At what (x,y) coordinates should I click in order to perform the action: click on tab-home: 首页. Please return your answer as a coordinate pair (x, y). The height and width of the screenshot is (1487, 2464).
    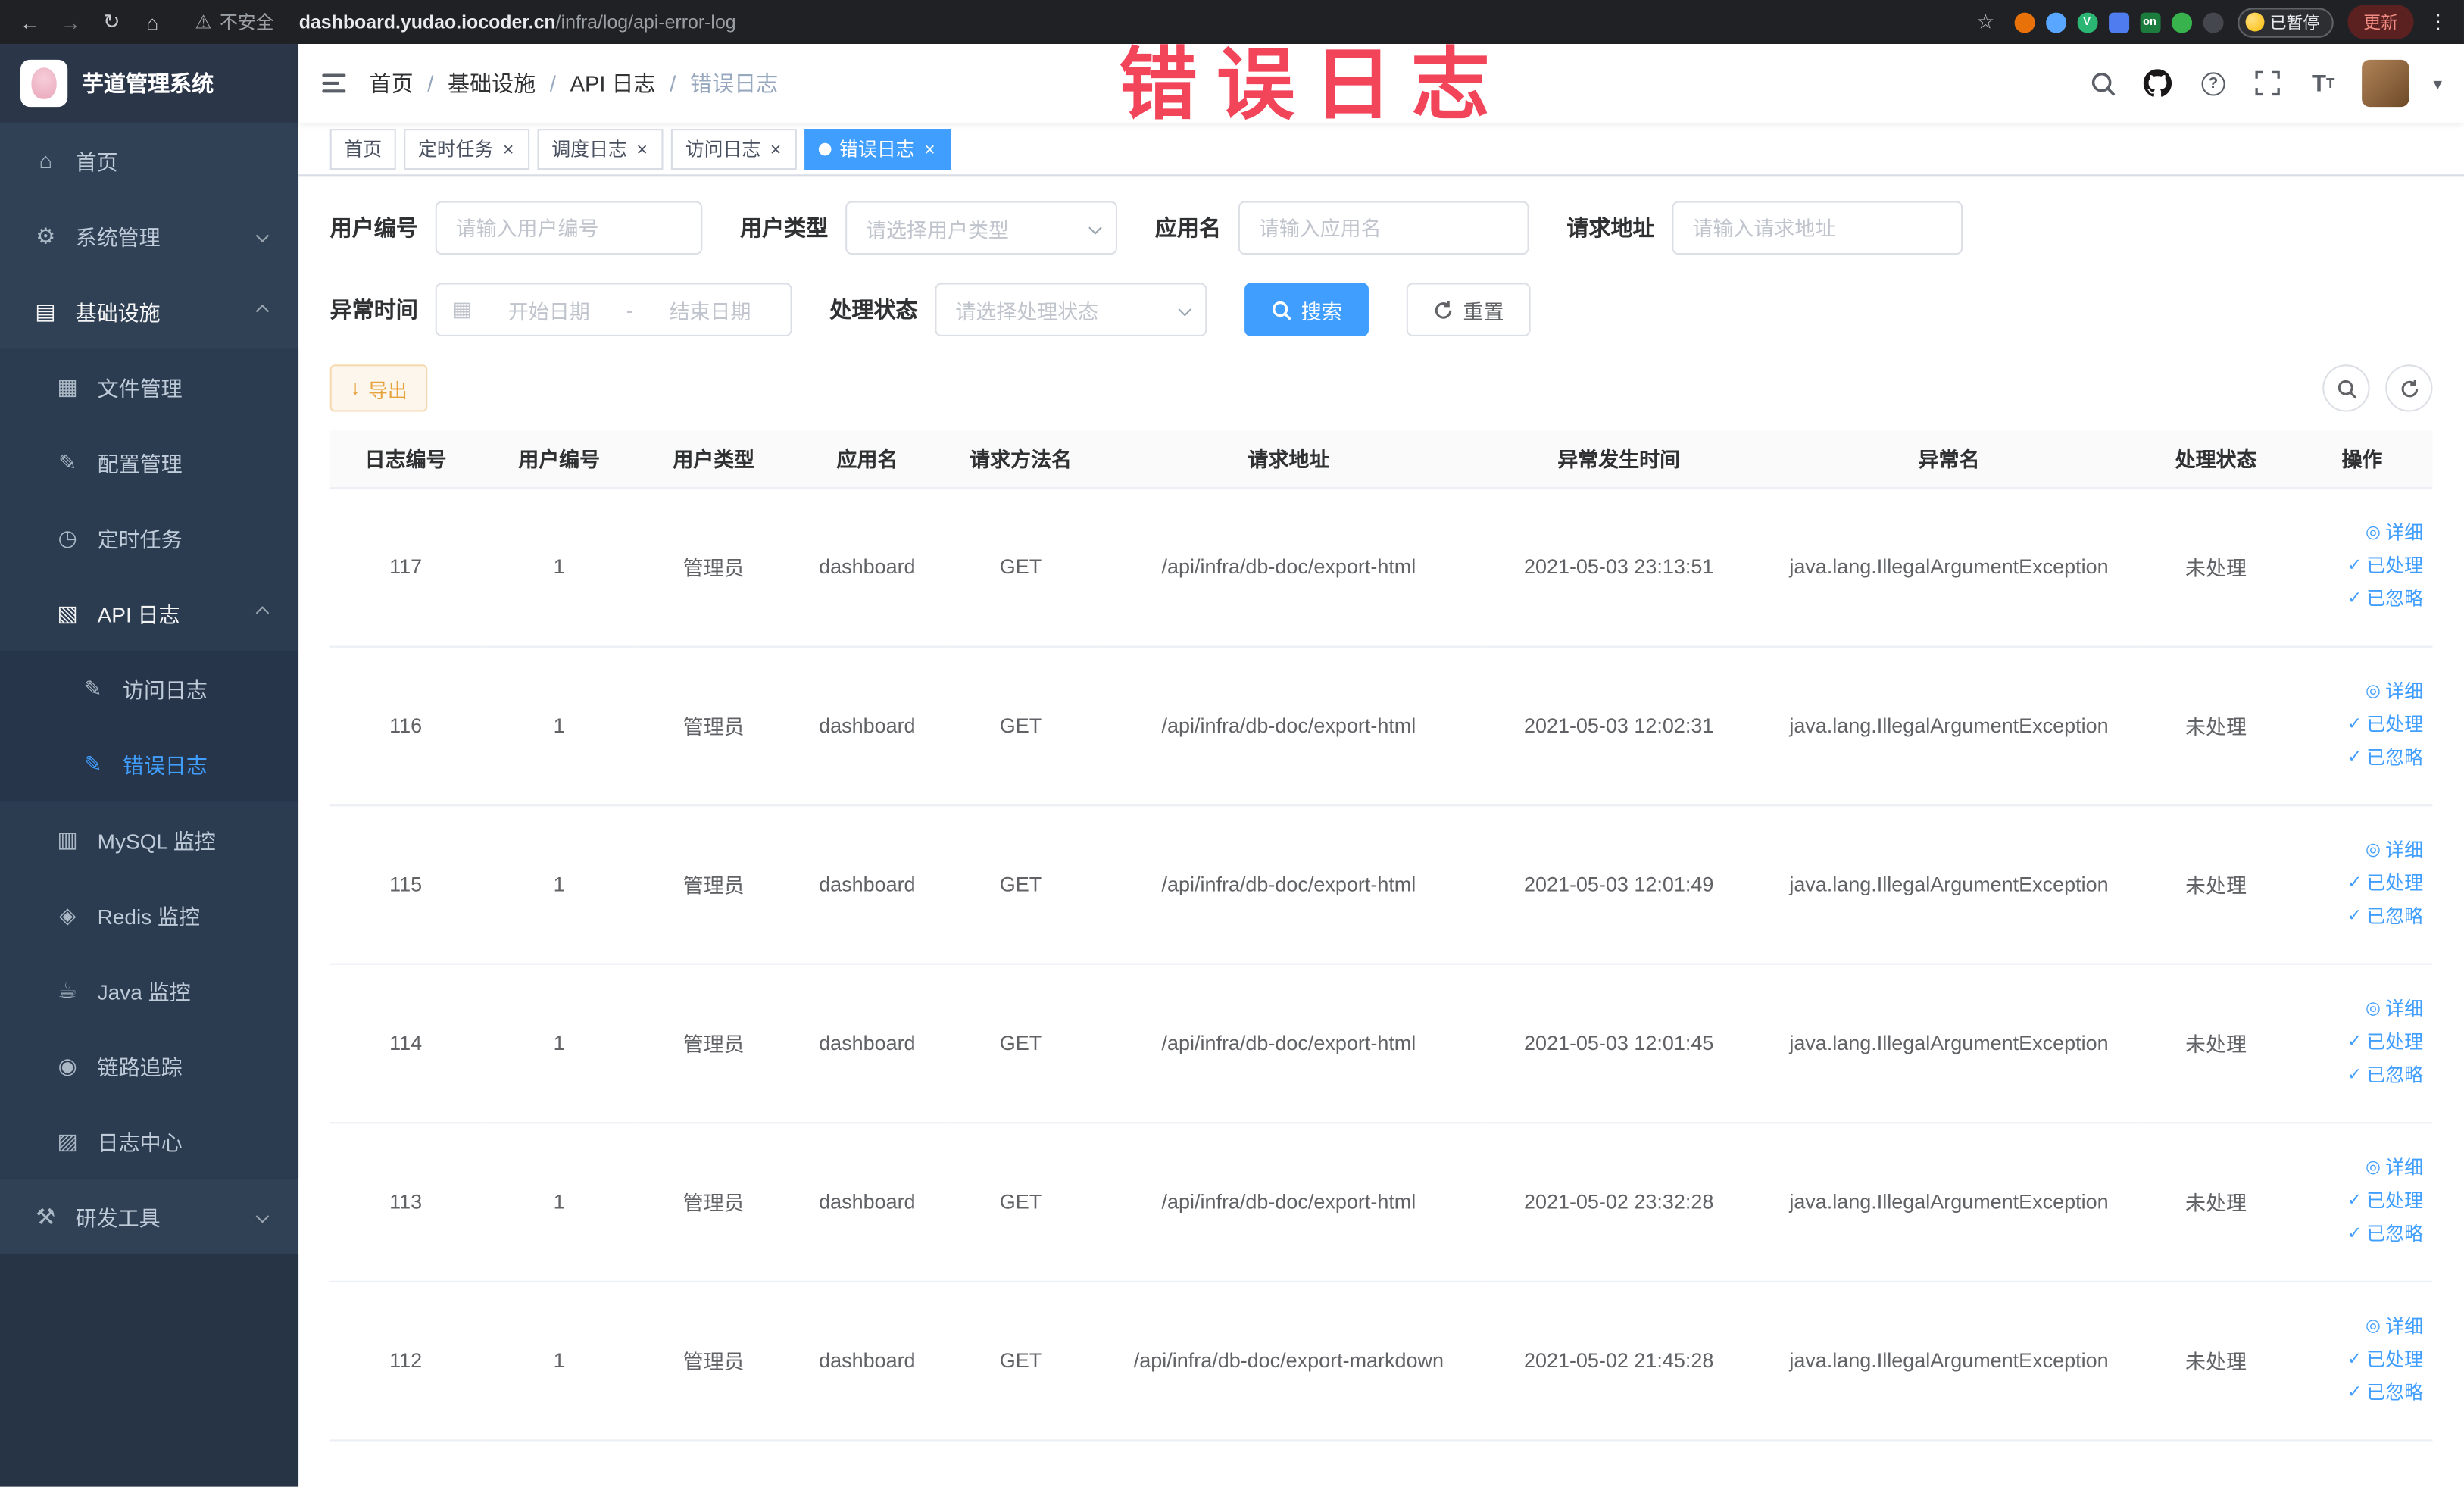
    Looking at the image, I should click on (362, 149).